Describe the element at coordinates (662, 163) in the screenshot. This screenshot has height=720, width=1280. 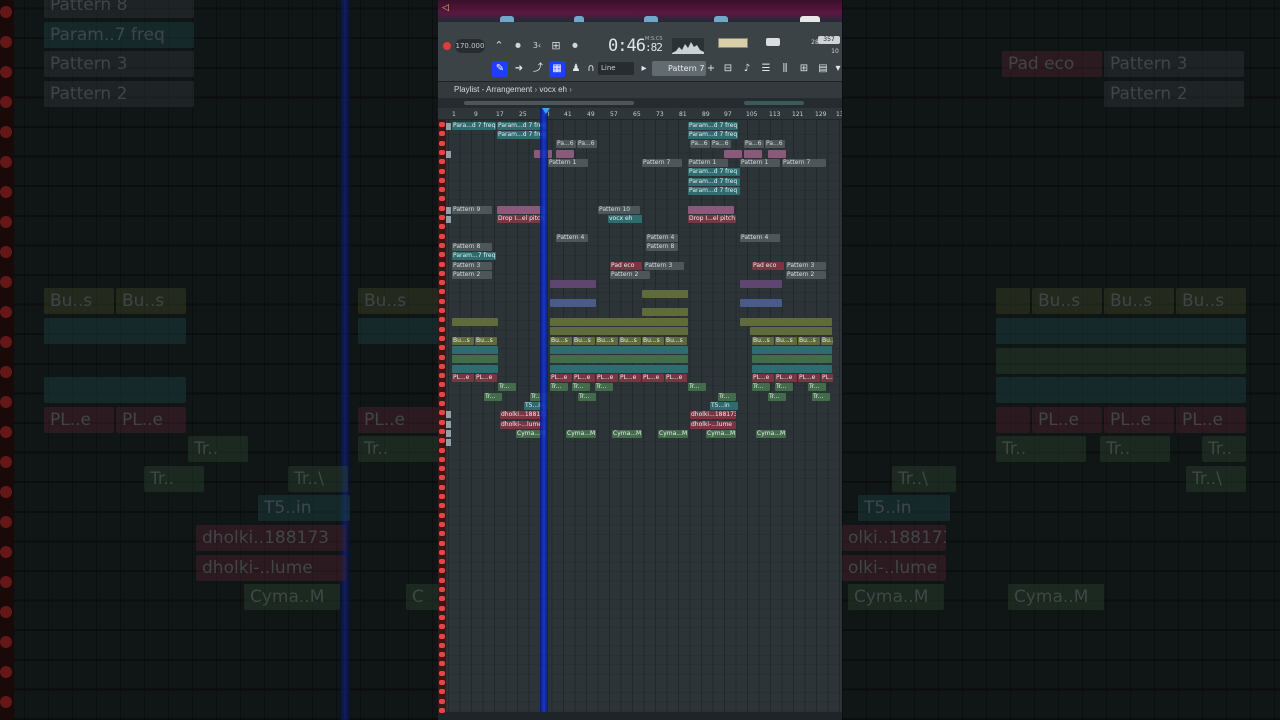
I see `clip: Pattern 7` at that location.